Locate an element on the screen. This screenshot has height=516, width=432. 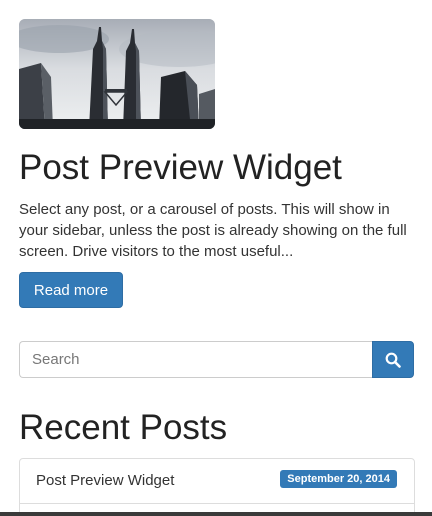
post-thumbnail is located at coordinates (117, 74).